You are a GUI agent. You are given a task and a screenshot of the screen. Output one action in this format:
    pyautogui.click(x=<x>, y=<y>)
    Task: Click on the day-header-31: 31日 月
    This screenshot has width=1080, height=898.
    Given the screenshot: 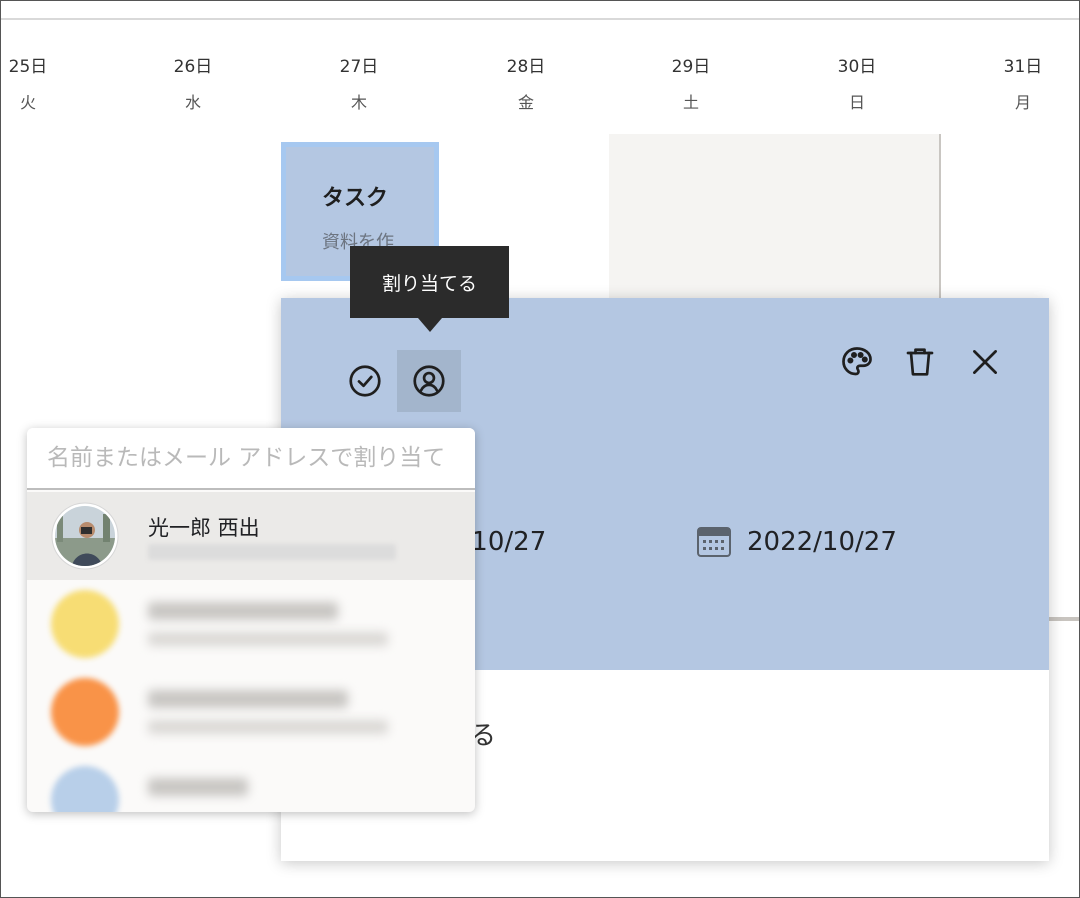 What is the action you would take?
    pyautogui.click(x=1023, y=82)
    